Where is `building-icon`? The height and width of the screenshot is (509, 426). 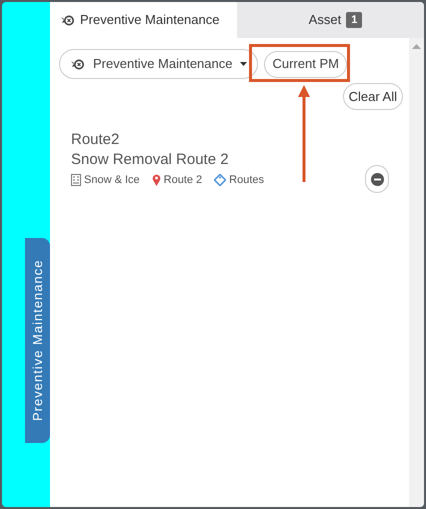
building-icon is located at coordinates (76, 180).